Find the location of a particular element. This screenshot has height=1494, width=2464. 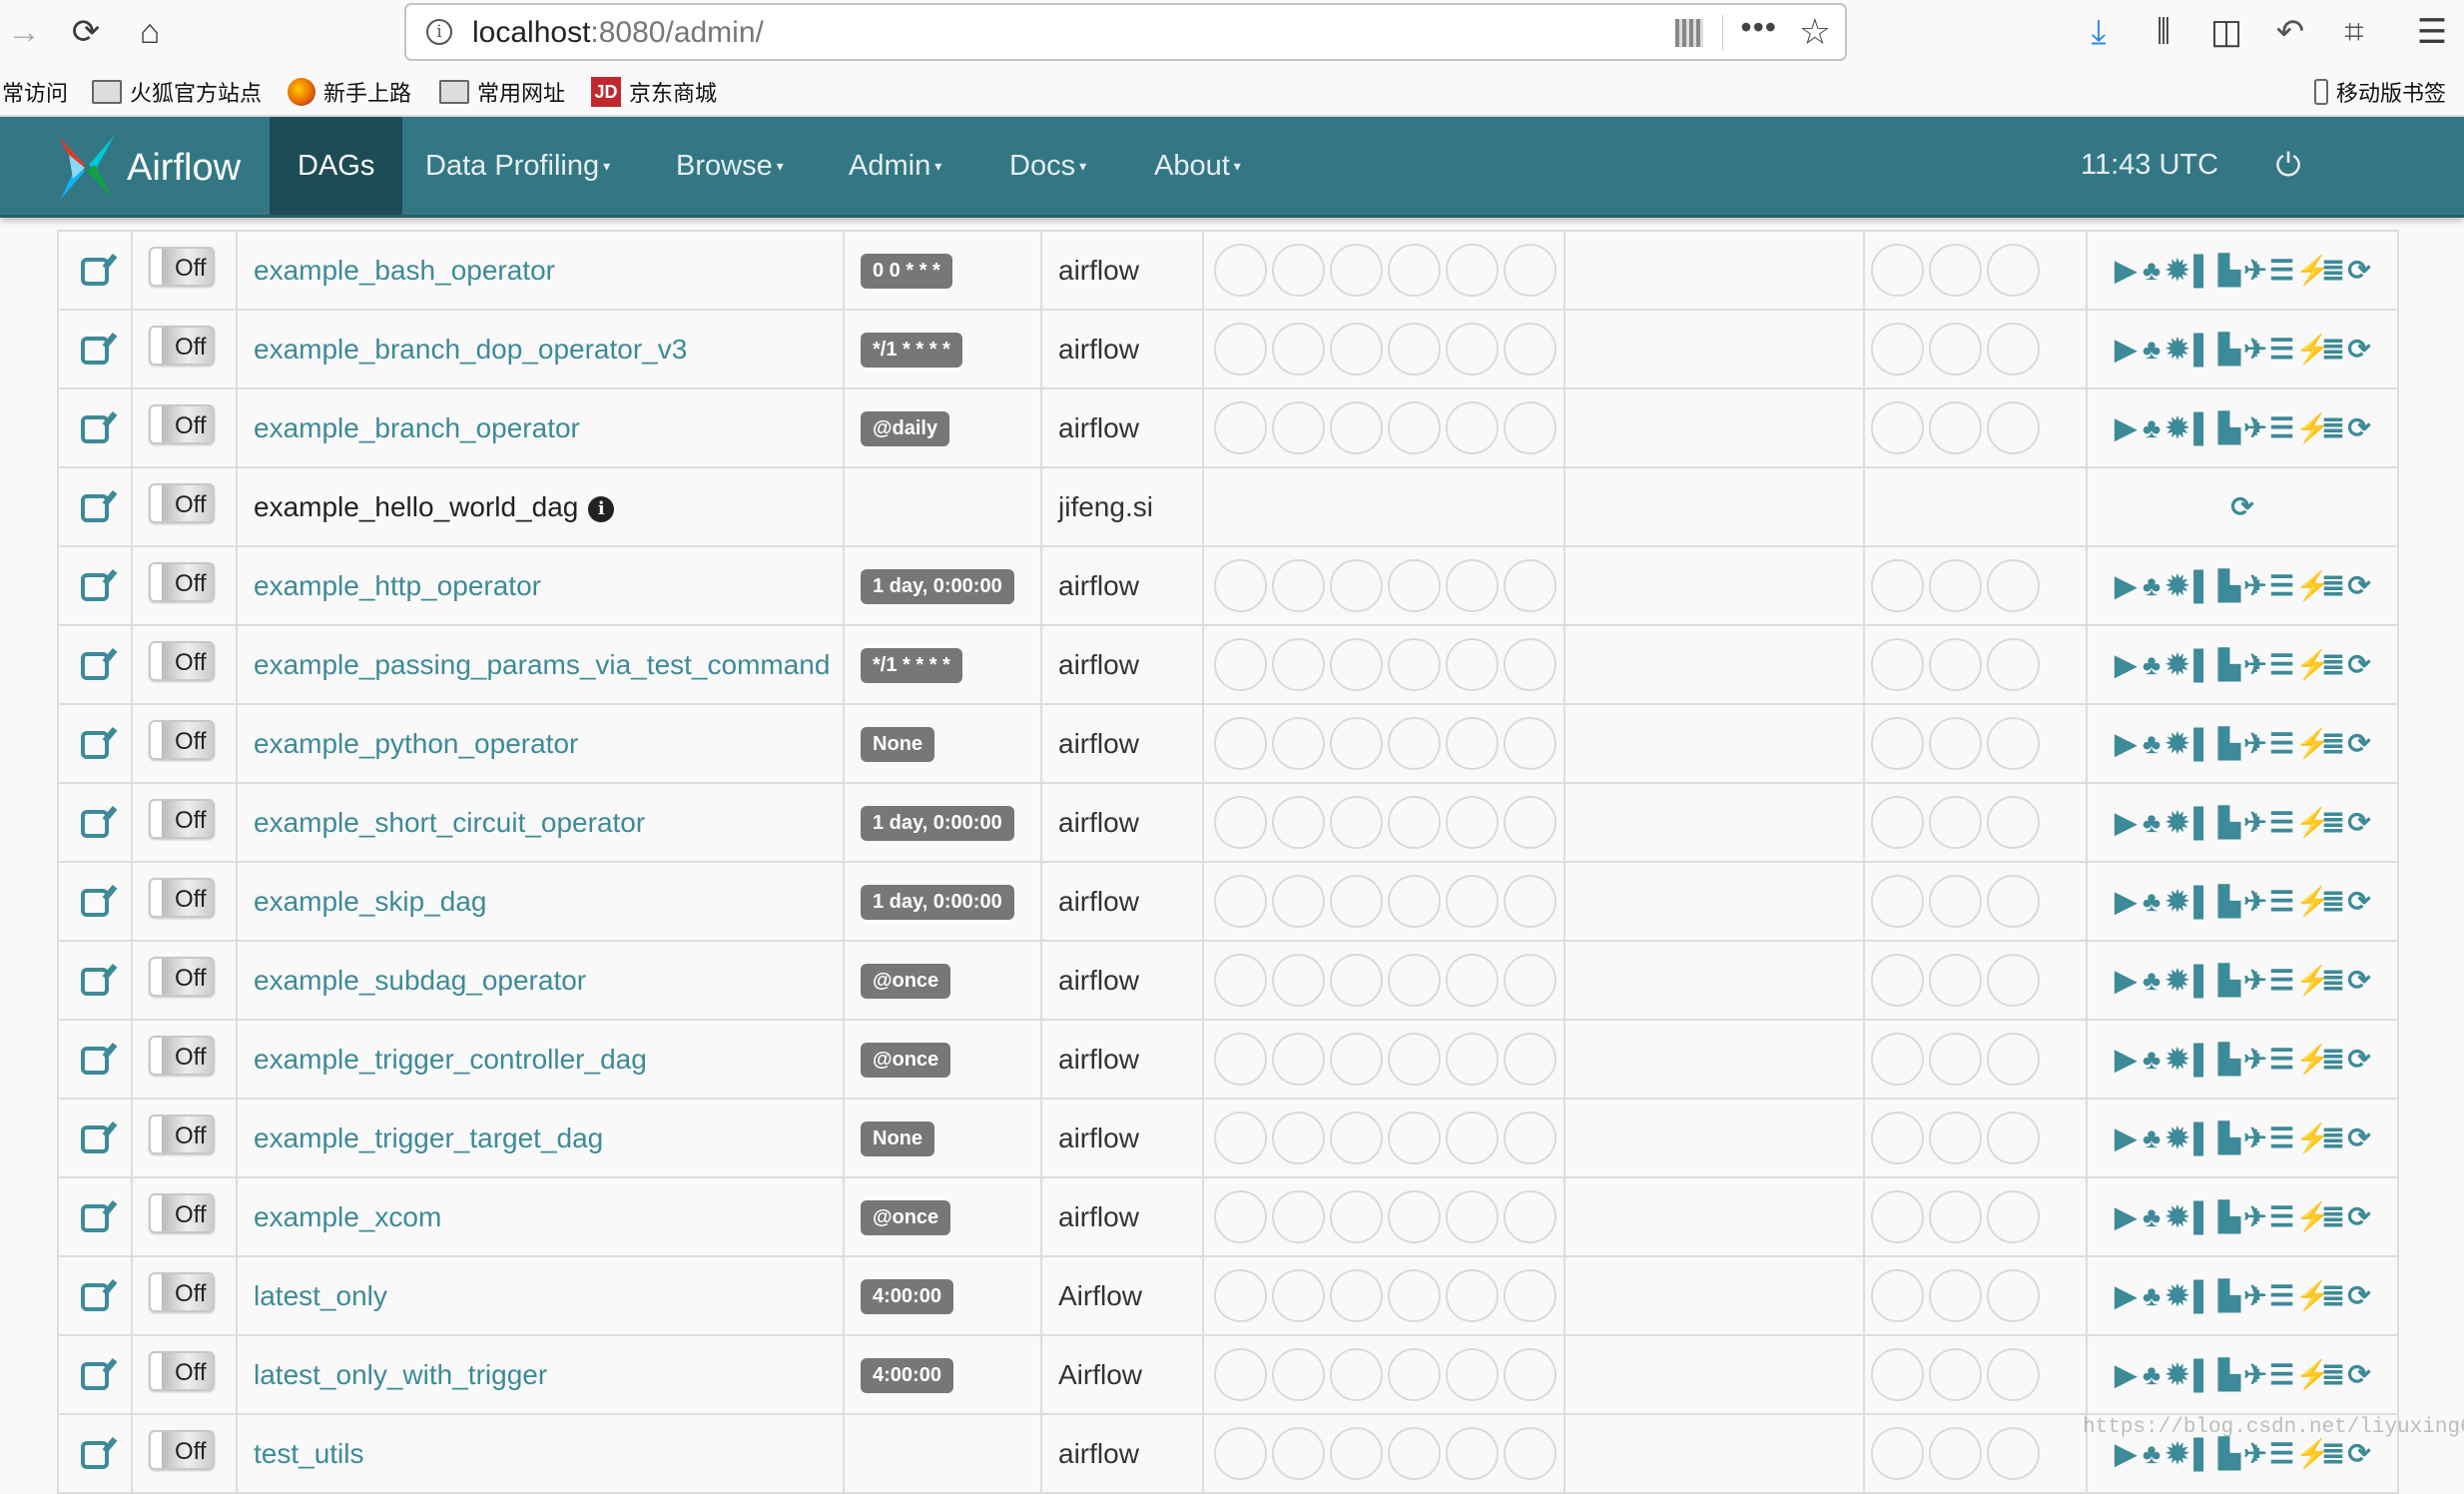

nav-browse: Browse ▾ is located at coordinates (730, 166).